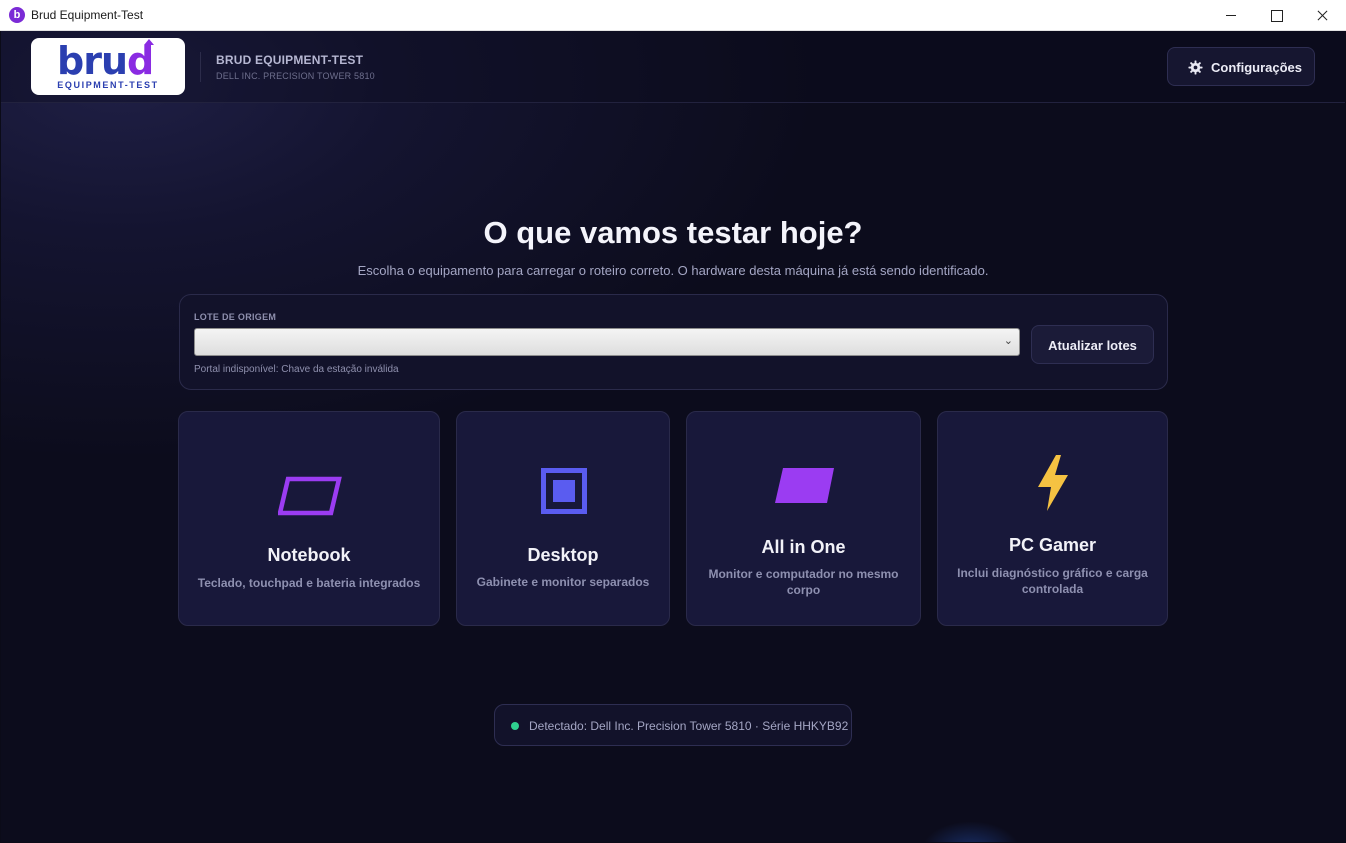 This screenshot has height=843, width=1346. I want to click on logo-arrow-icon, so click(149, 47).